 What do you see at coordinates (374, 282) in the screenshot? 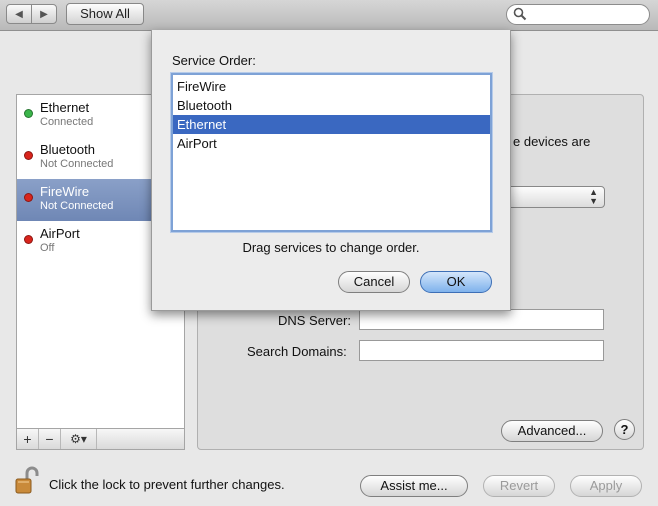
I see `cancel-button: Cancel` at bounding box center [374, 282].